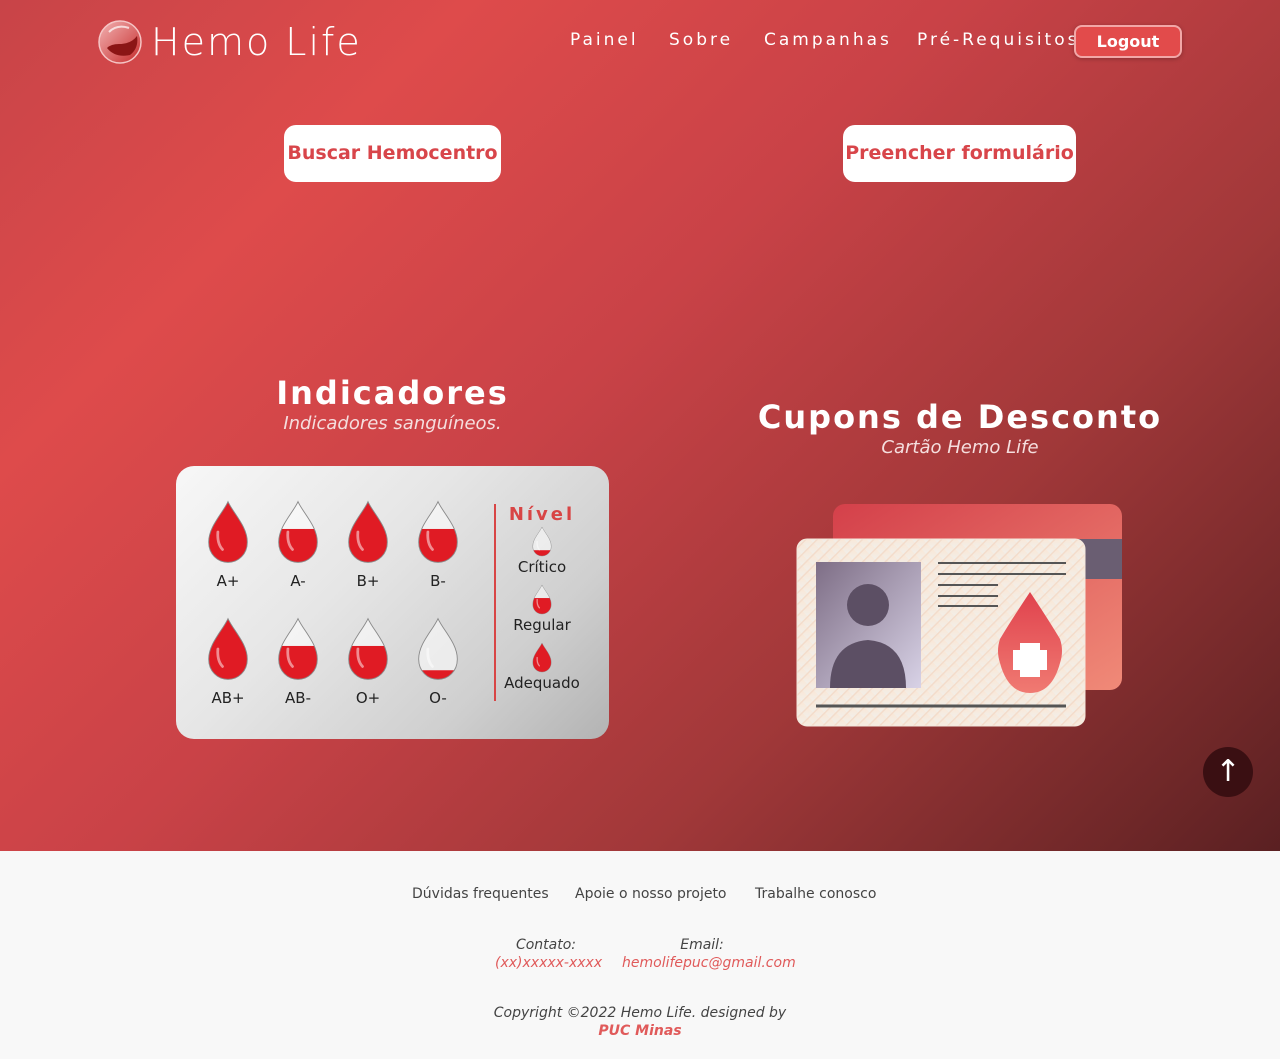 The image size is (1280, 1059). Describe the element at coordinates (368, 581) in the screenshot. I see `blood-type-label: B+` at that location.